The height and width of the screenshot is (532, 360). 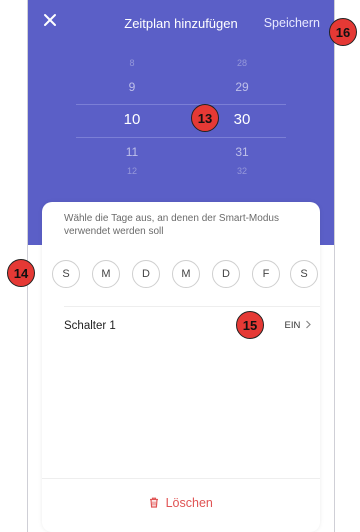 I want to click on save-button: Speichern, so click(x=292, y=23).